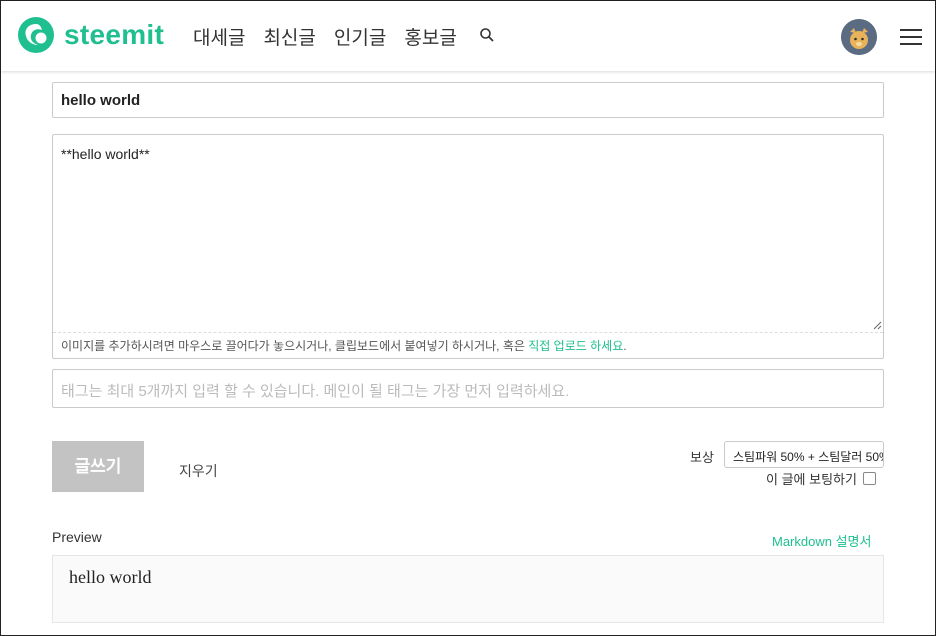  Describe the element at coordinates (219, 36) in the screenshot. I see `nav-trending: 대세글` at that location.